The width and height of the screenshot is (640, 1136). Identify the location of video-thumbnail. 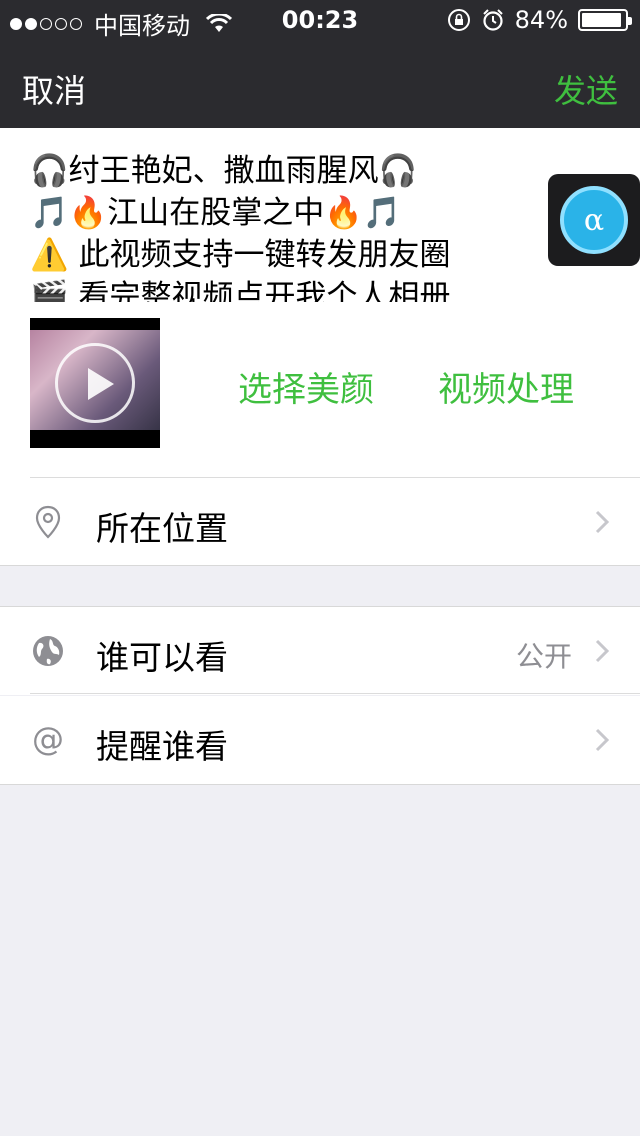
(95, 383).